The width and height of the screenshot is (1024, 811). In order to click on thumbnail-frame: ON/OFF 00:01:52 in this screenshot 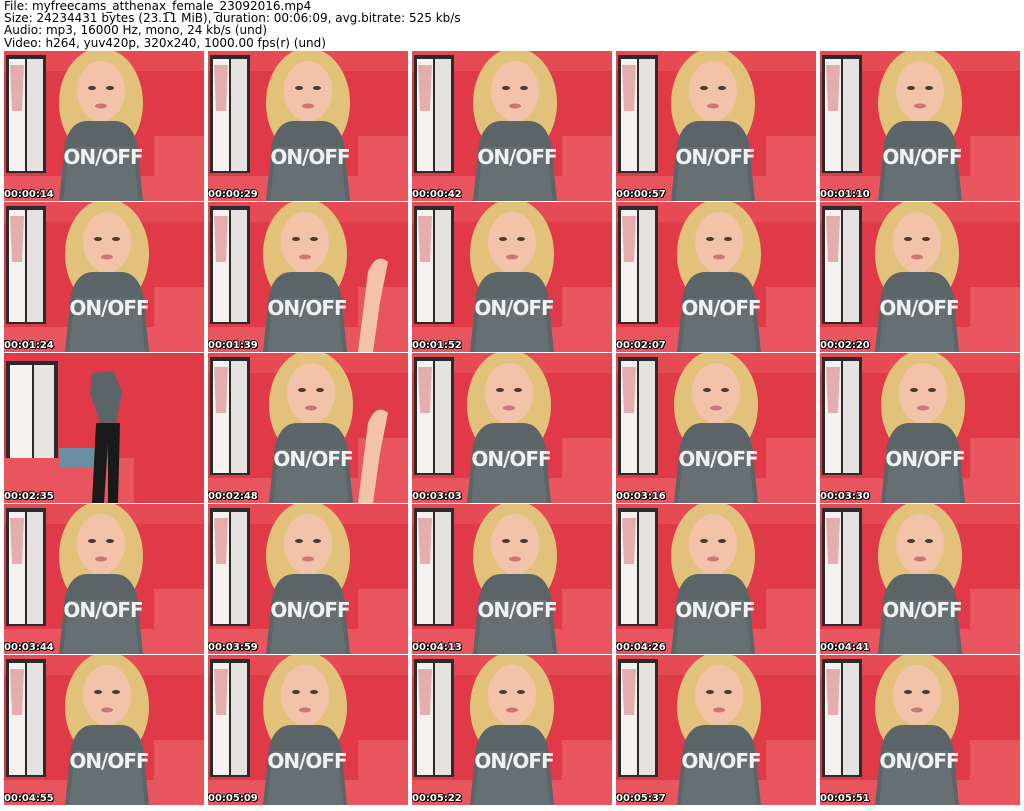, I will do `click(512, 277)`.